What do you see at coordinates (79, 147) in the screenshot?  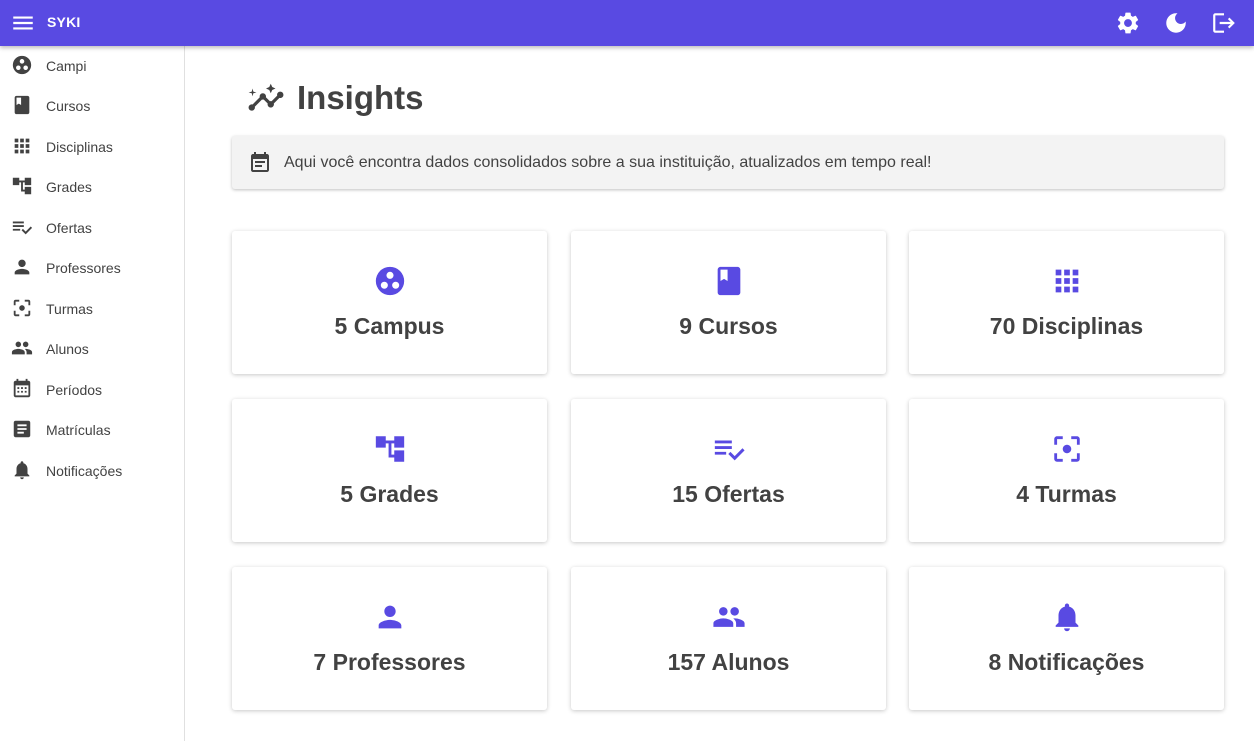 I see `sidebar-item-label: Disciplinas` at bounding box center [79, 147].